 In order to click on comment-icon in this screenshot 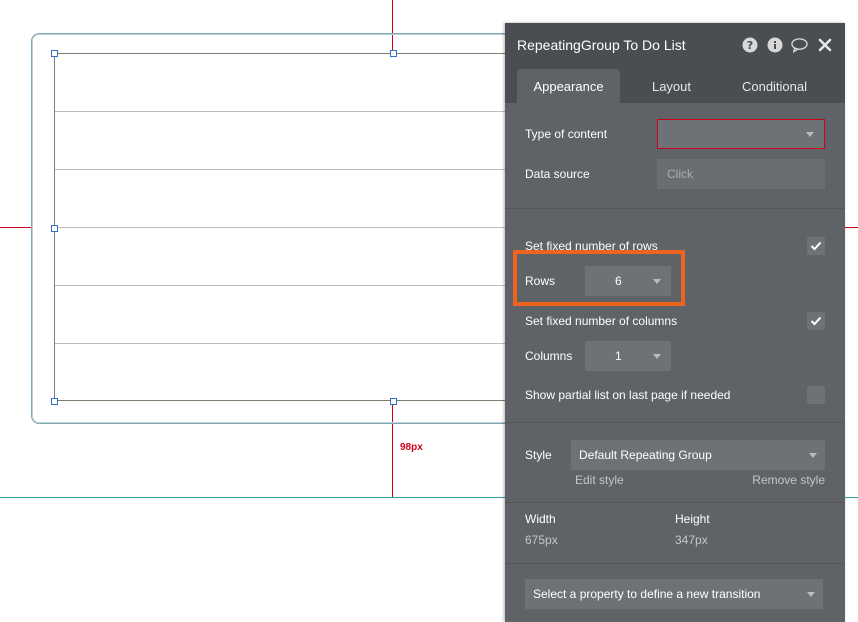, I will do `click(799, 45)`.